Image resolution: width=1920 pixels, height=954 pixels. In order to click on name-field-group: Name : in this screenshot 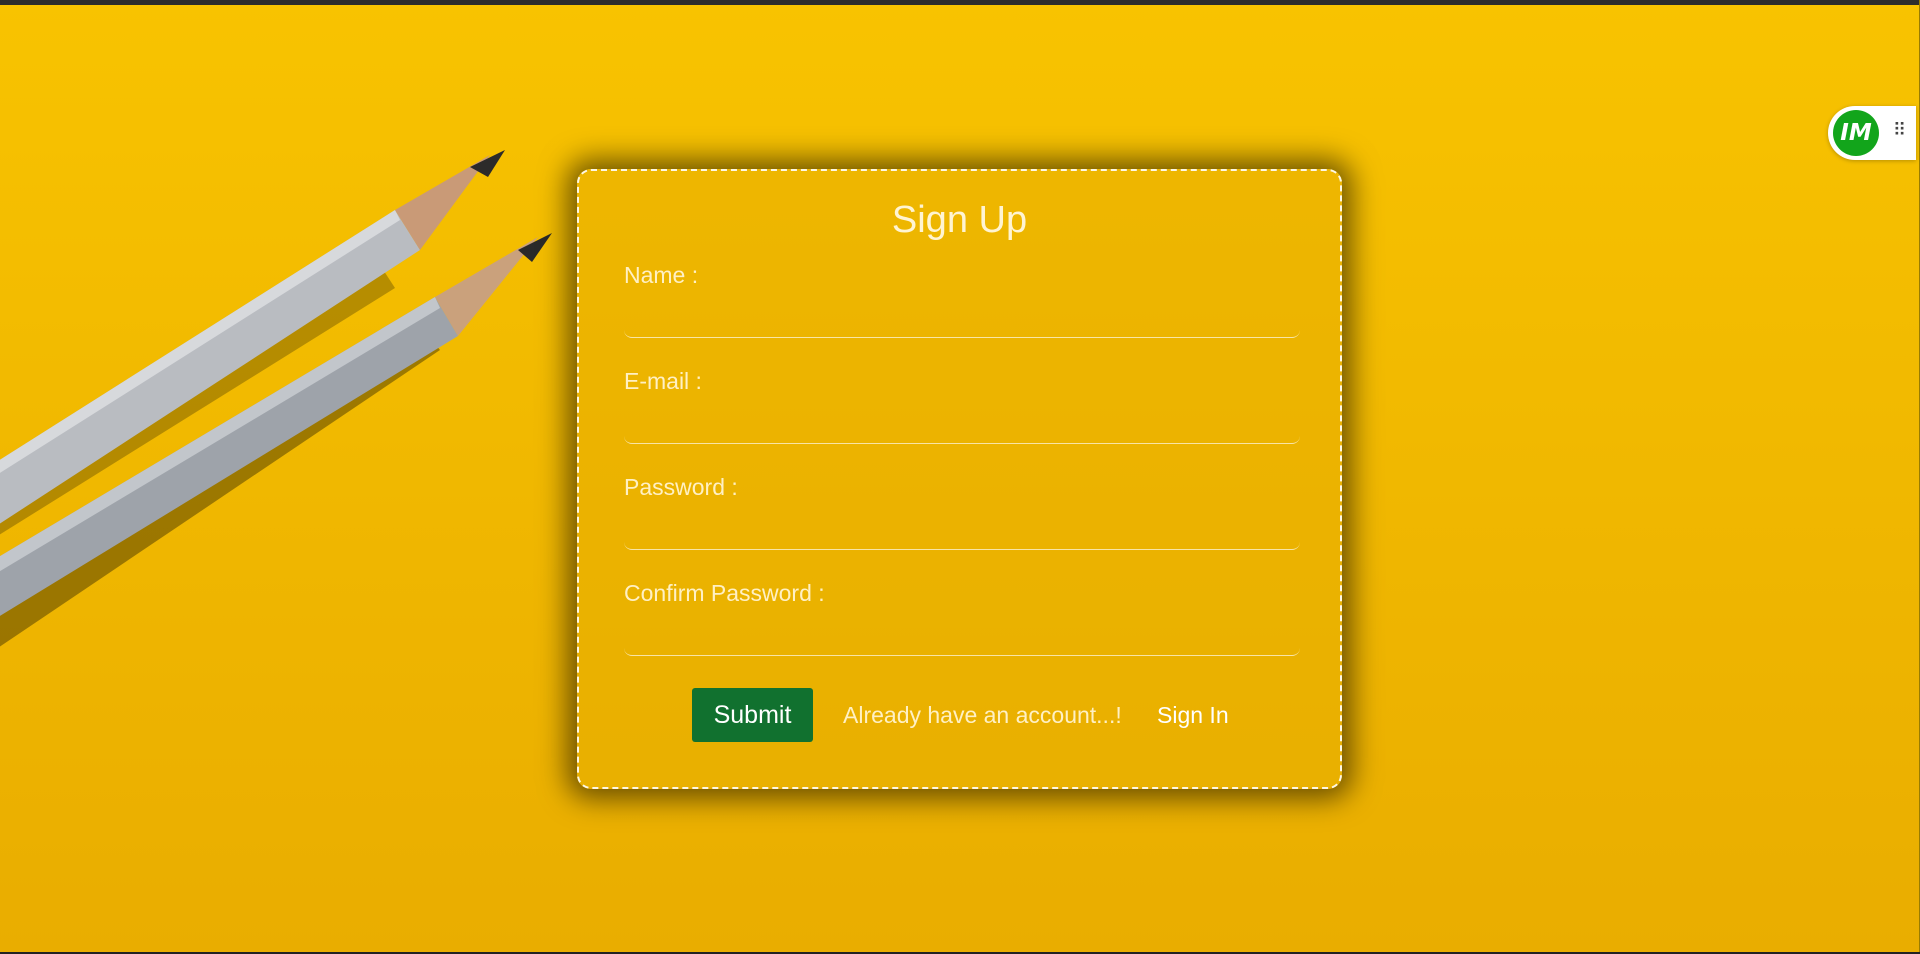, I will do `click(962, 300)`.